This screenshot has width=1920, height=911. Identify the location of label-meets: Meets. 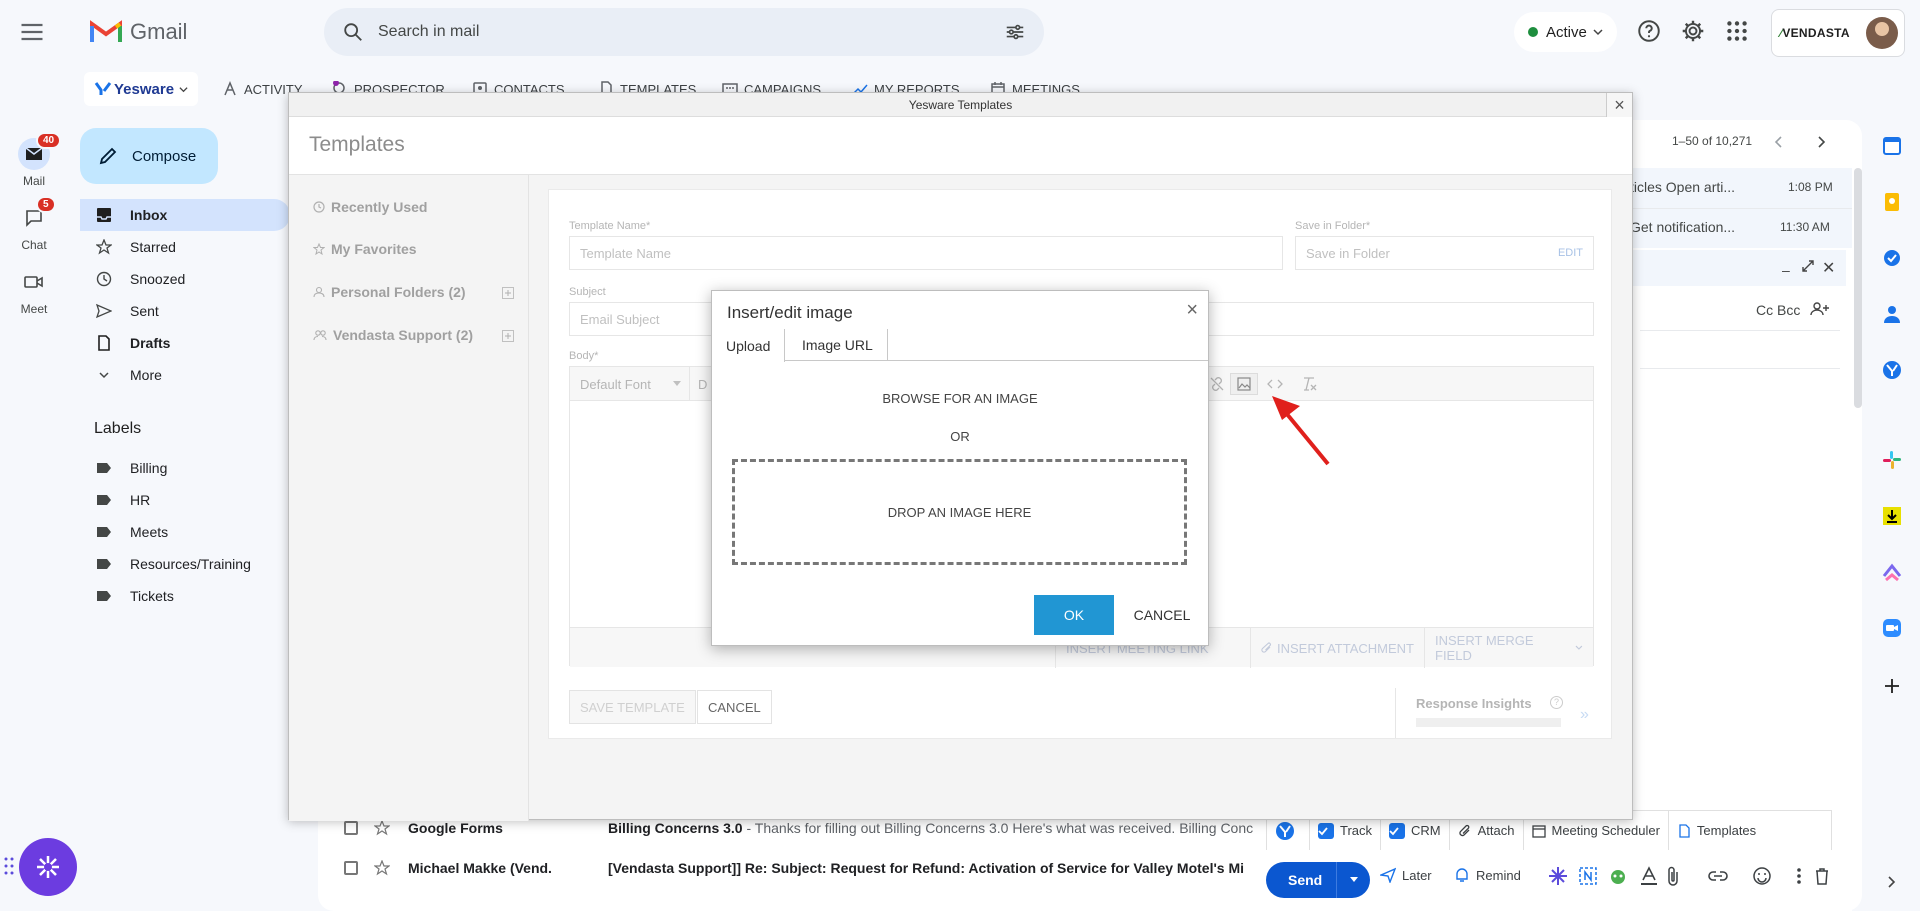
(185, 532).